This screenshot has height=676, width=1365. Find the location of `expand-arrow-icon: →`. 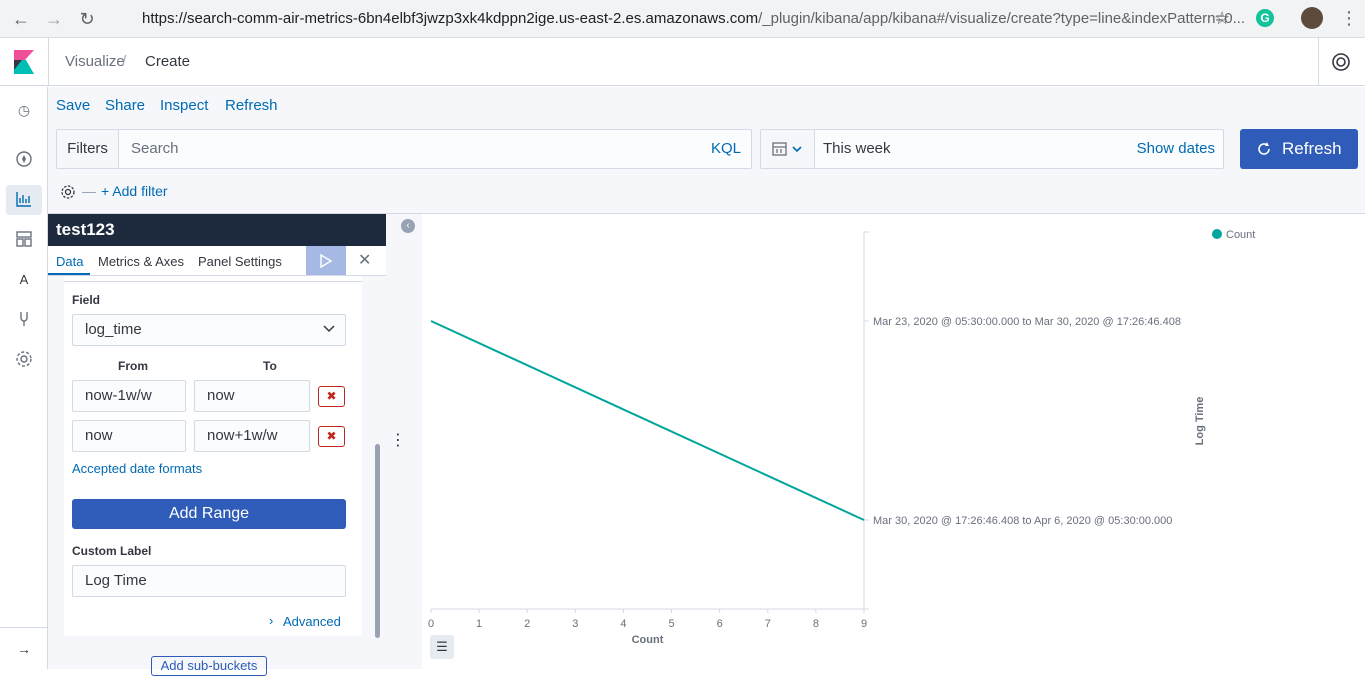

expand-arrow-icon: → is located at coordinates (24, 649).